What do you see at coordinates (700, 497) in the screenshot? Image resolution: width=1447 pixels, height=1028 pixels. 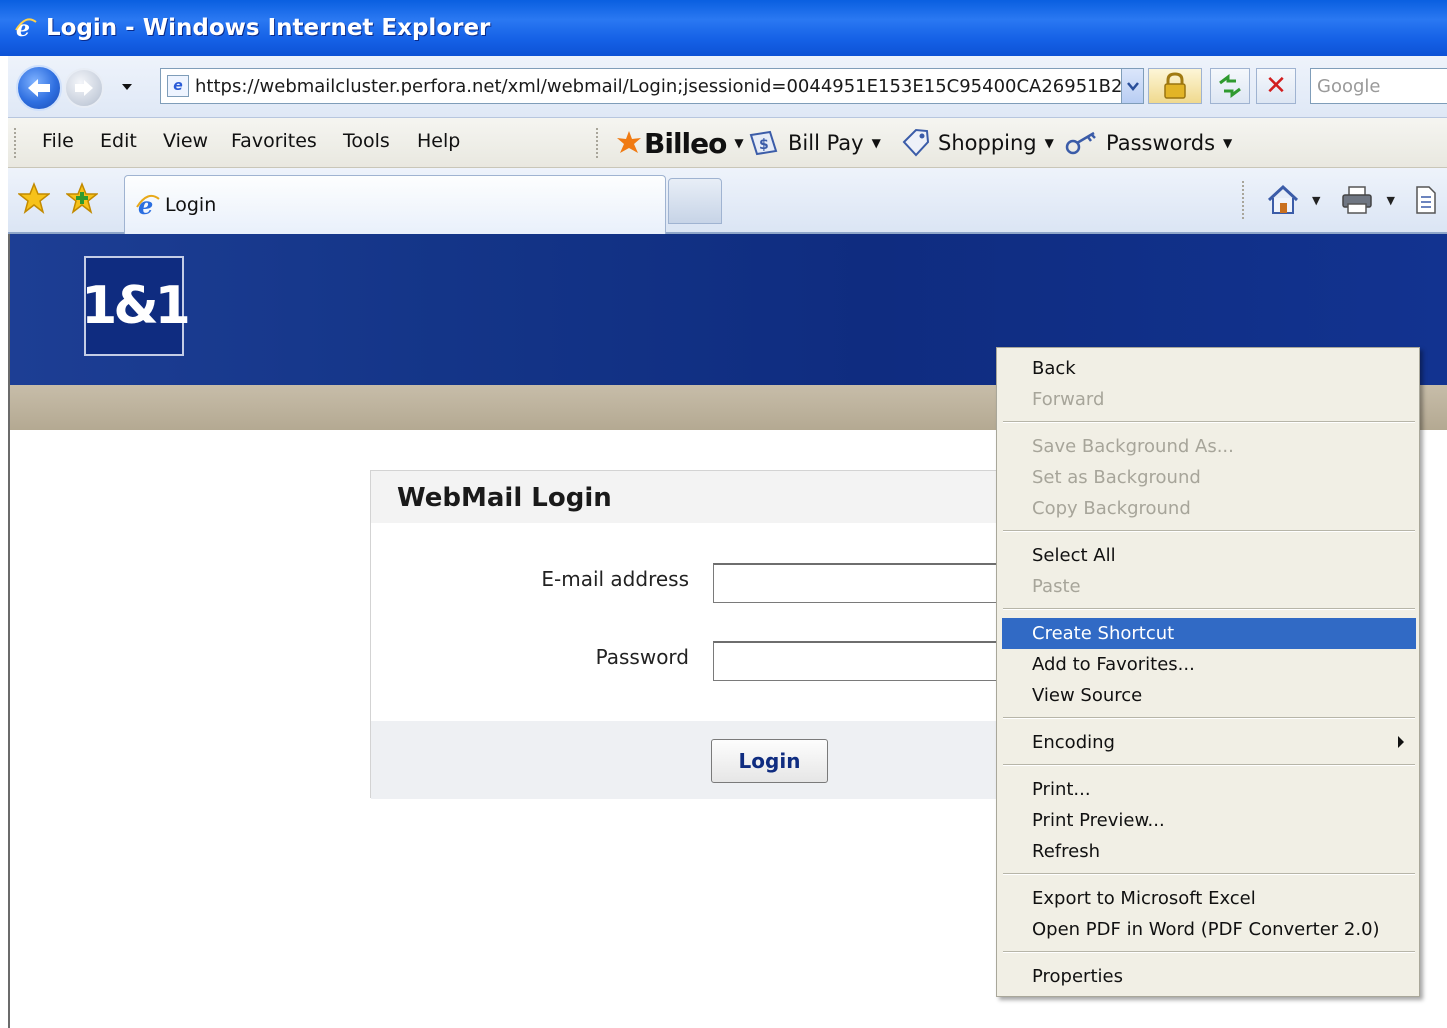 I see `login-box-header: WebMail Login` at bounding box center [700, 497].